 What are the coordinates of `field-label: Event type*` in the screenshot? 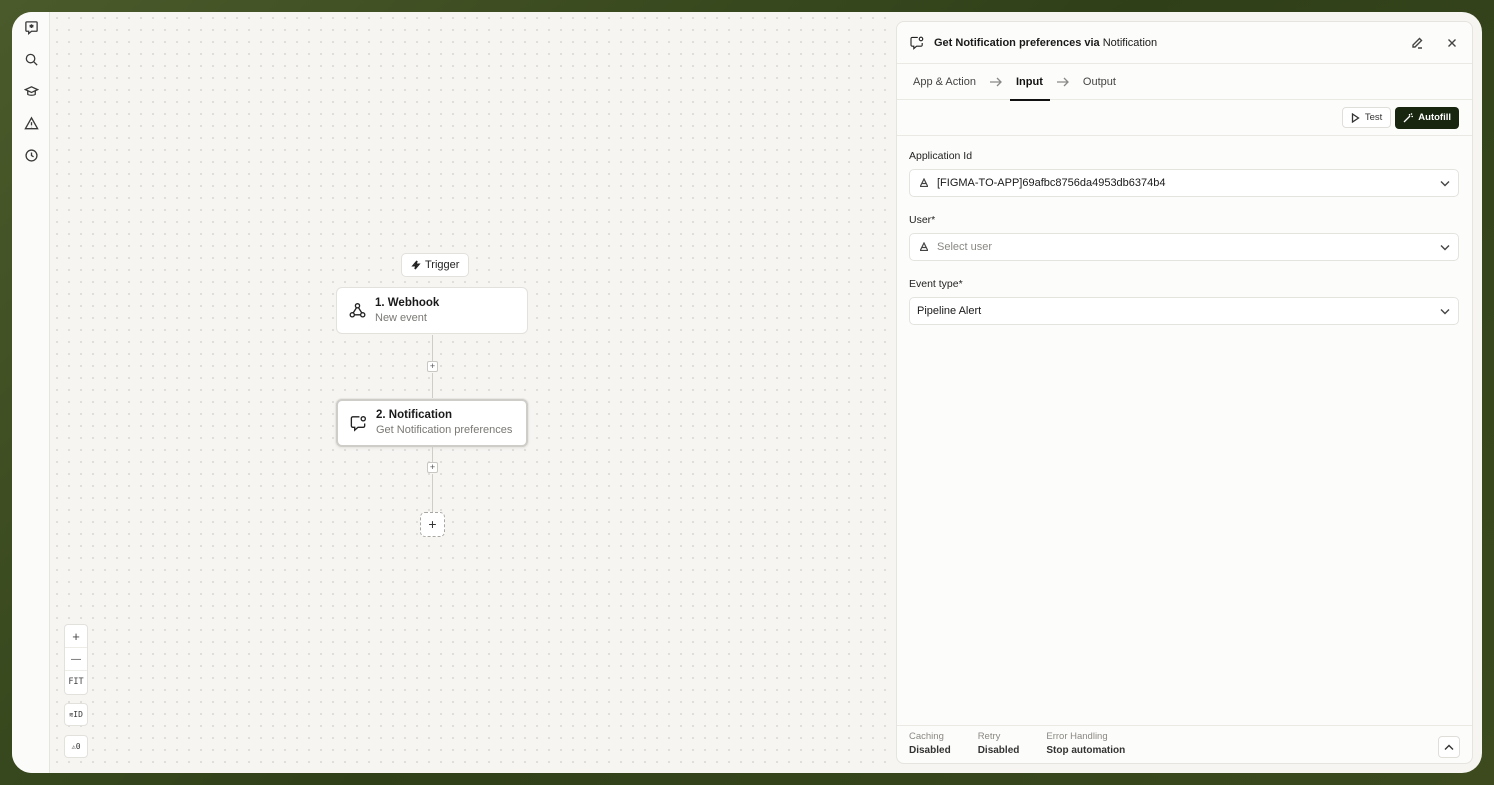 It's located at (936, 284).